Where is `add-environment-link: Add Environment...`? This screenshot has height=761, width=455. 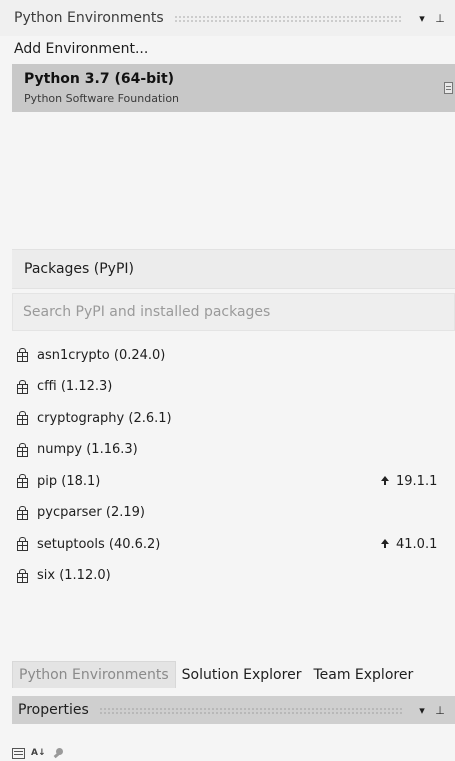 add-environment-link: Add Environment... is located at coordinates (81, 49).